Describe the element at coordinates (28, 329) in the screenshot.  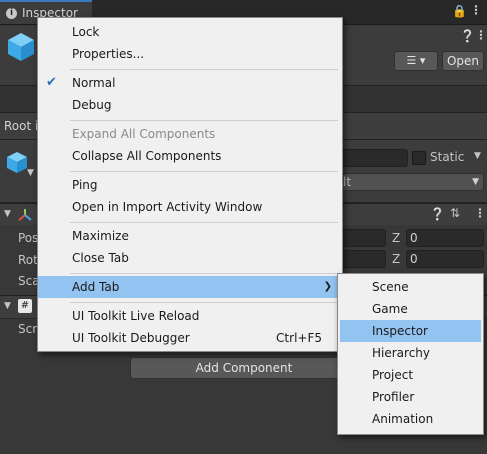
I see `script-field-label: Scr` at that location.